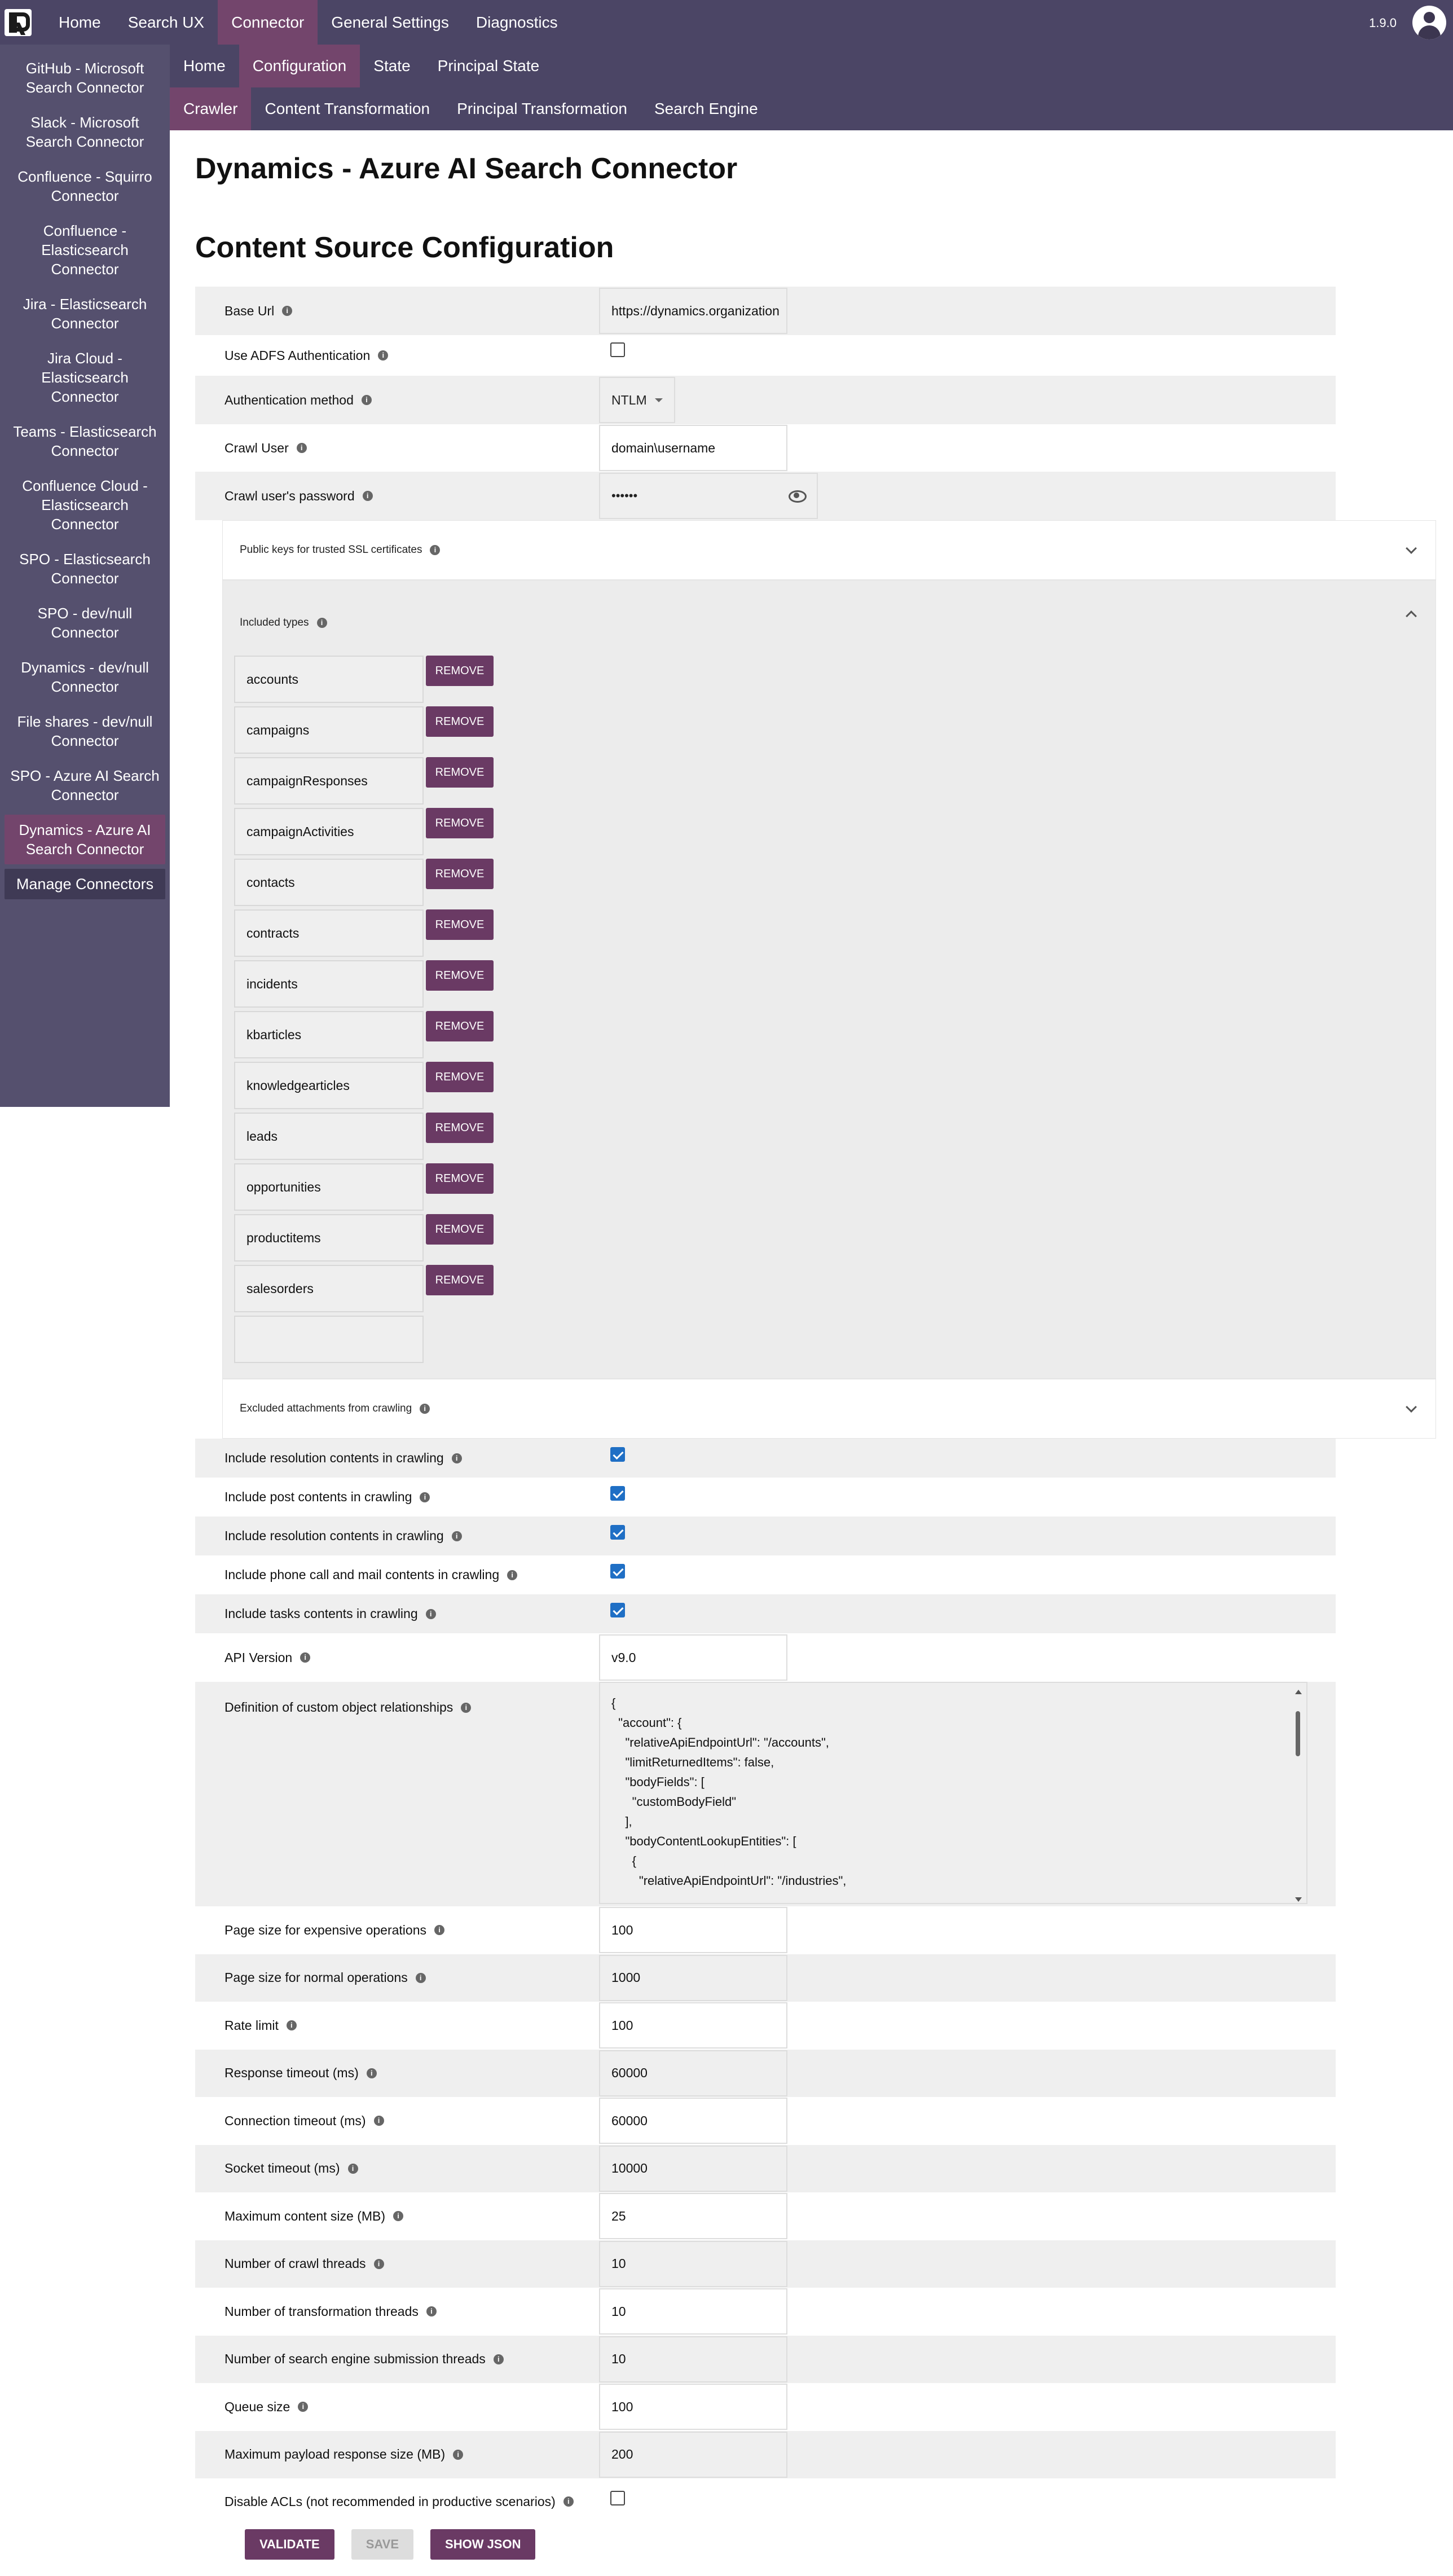 The height and width of the screenshot is (2576, 1453). What do you see at coordinates (798, 497) in the screenshot?
I see `eye-icon` at bounding box center [798, 497].